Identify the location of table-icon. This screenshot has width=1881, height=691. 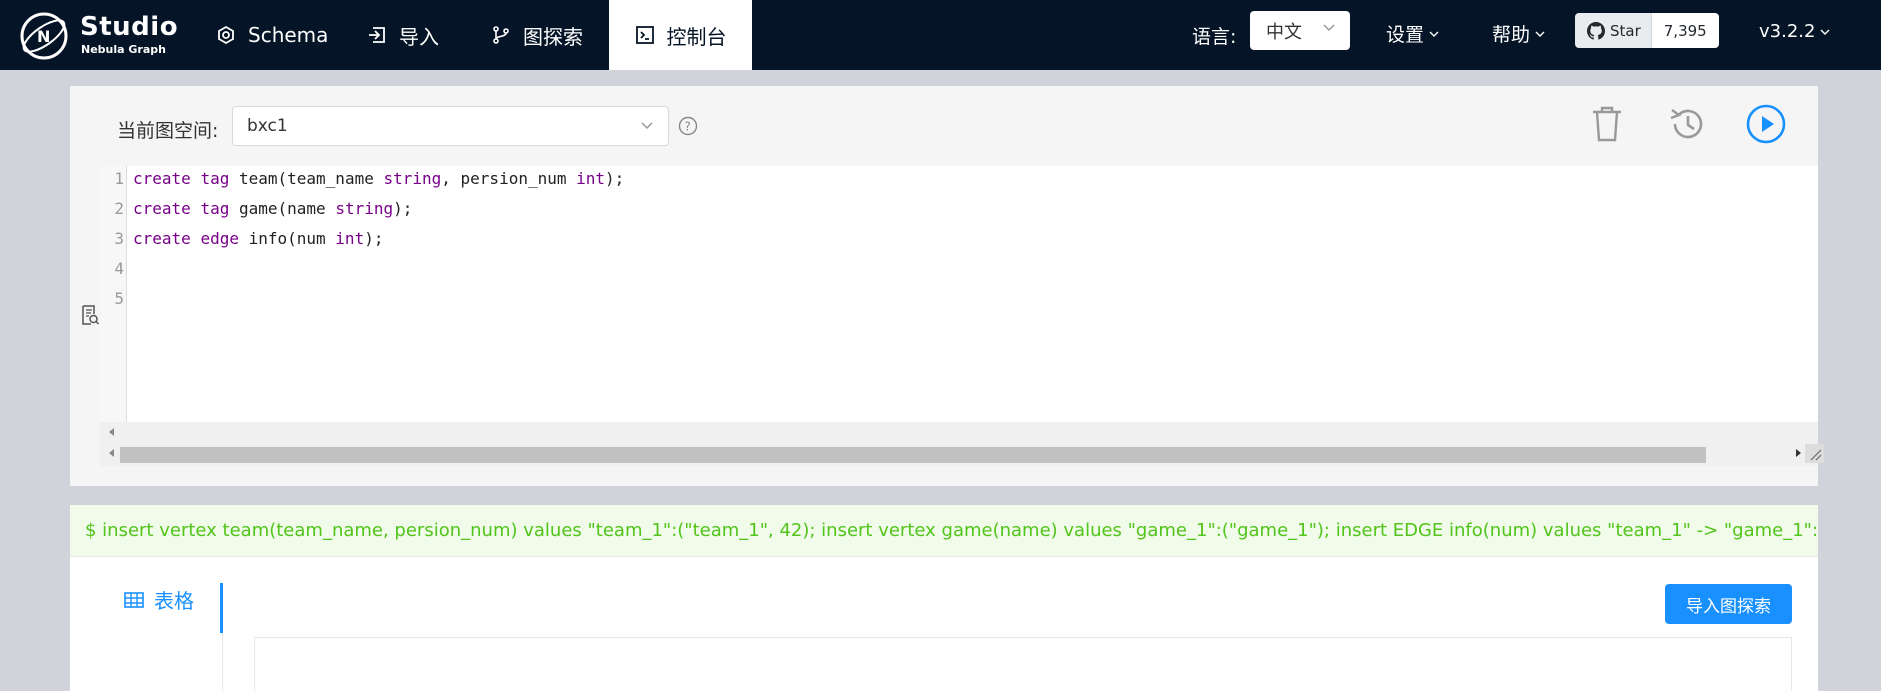
(134, 599).